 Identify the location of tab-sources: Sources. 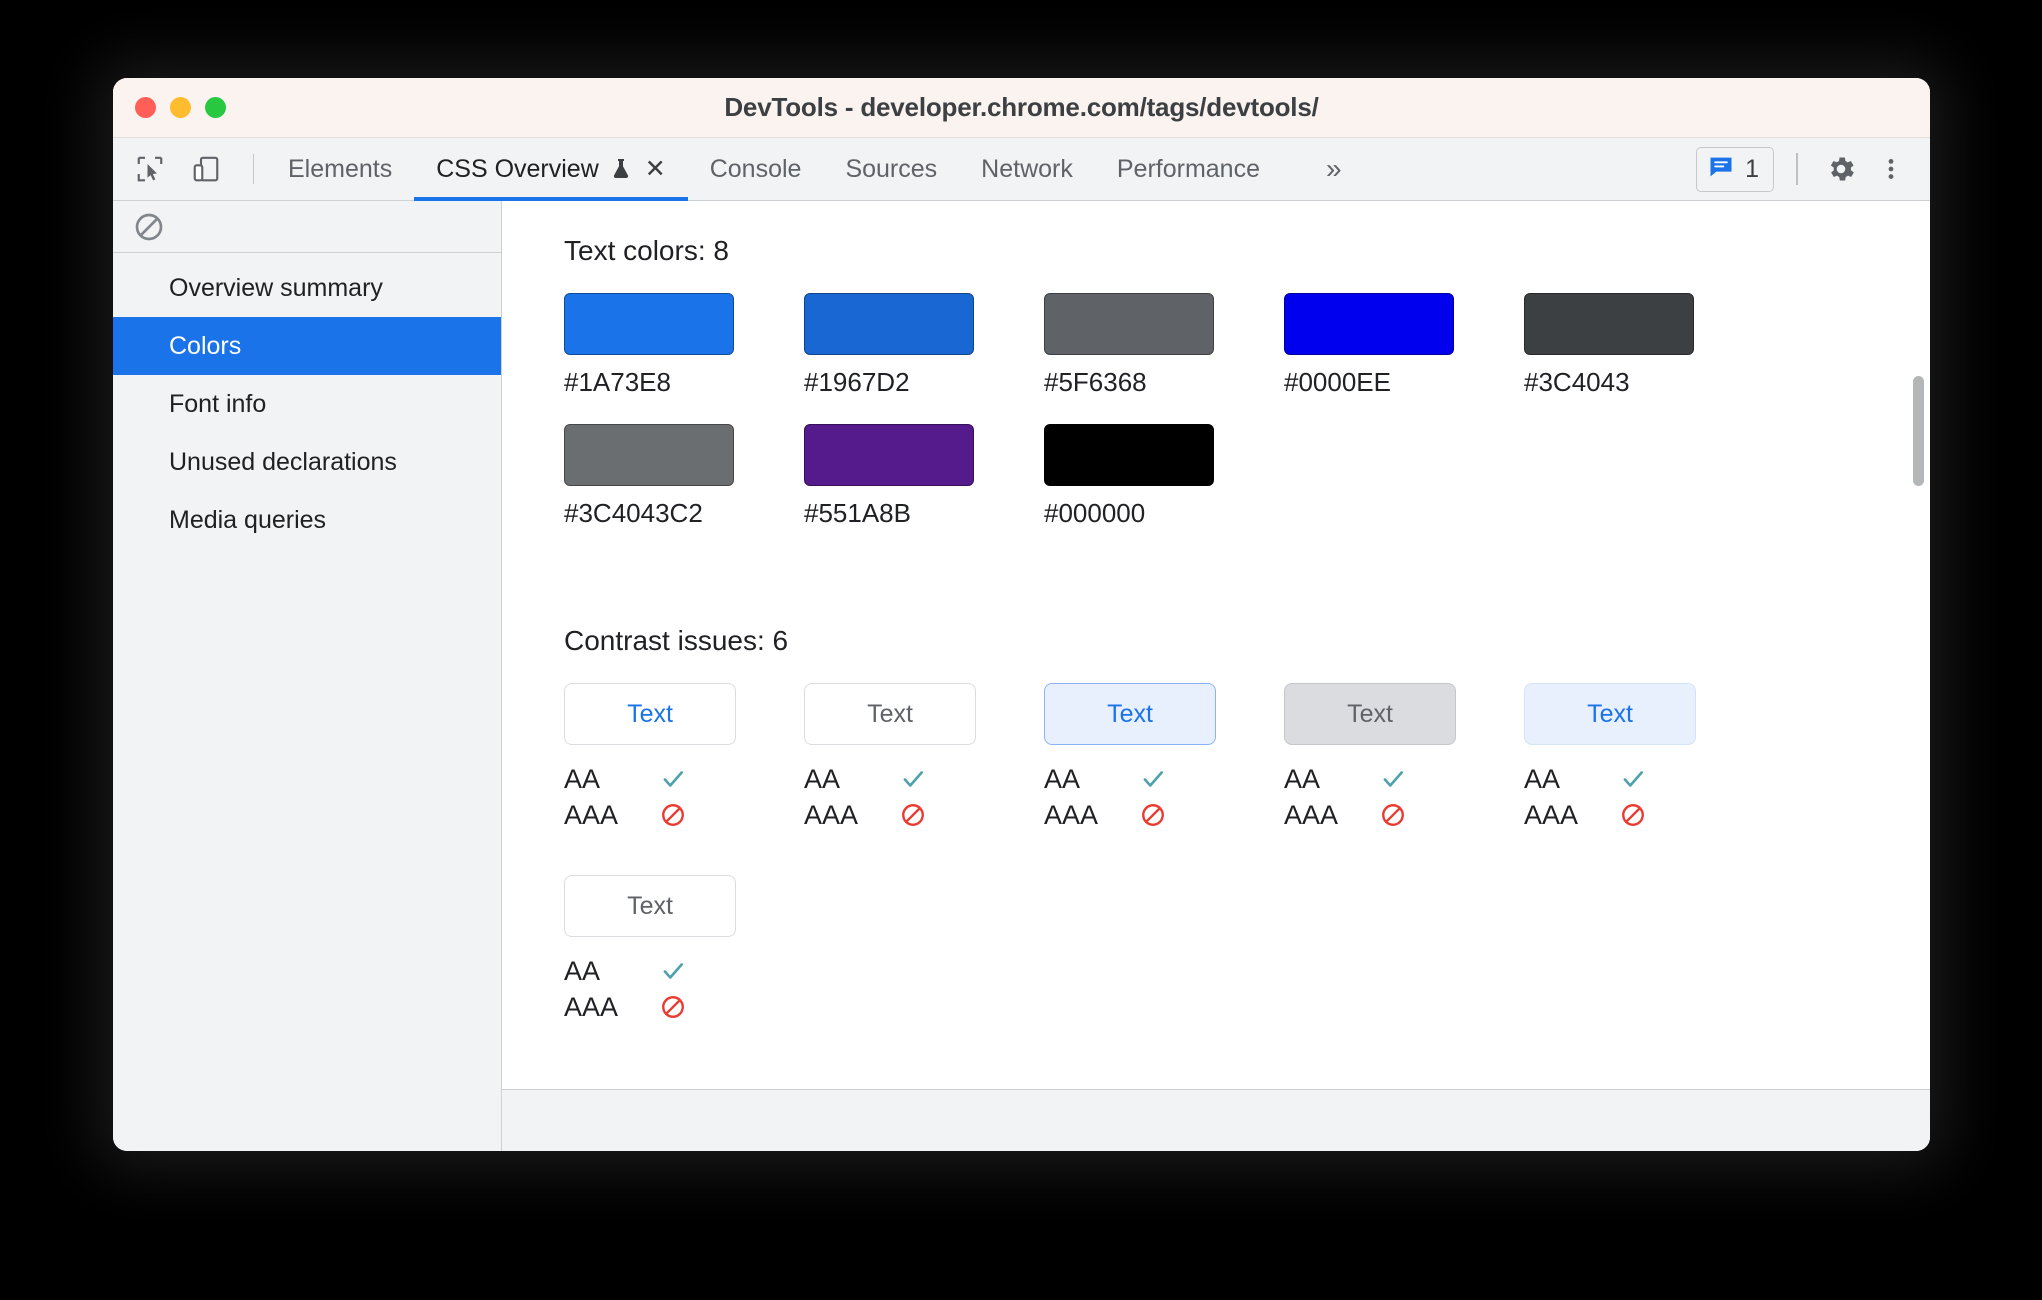
(891, 169).